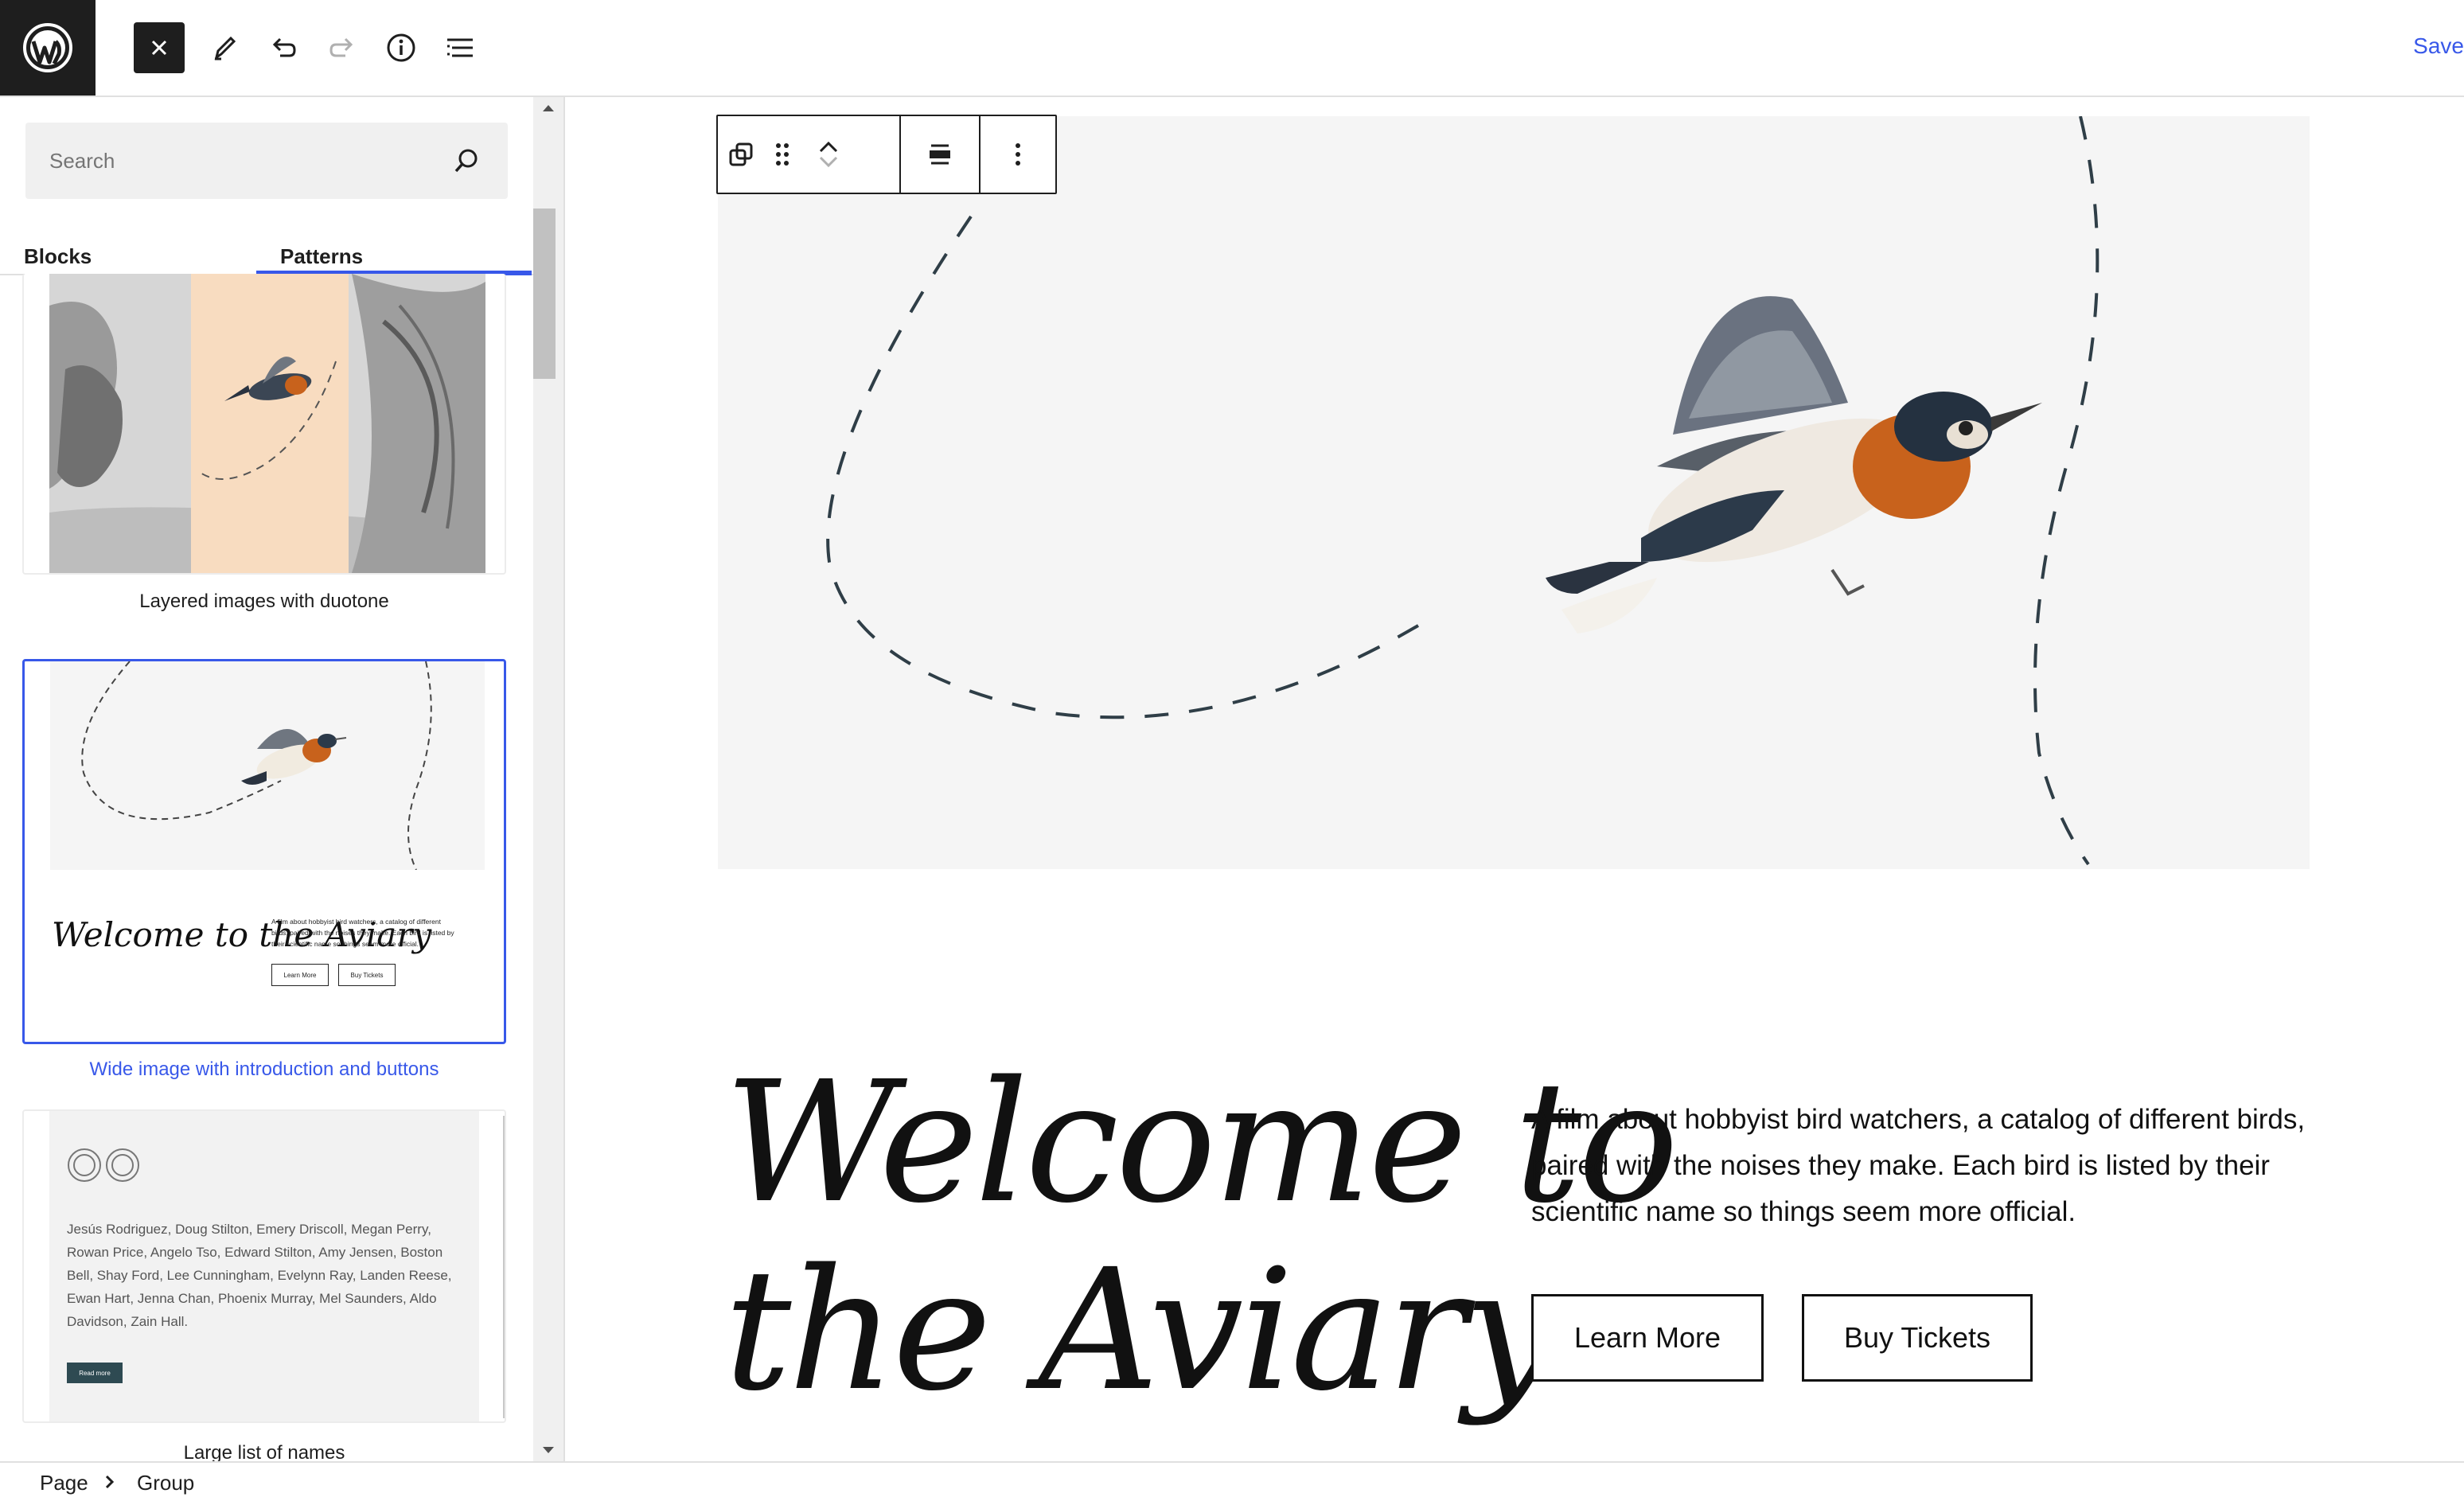 This screenshot has height=1501, width=2464. I want to click on save-button: Save, so click(2438, 46).